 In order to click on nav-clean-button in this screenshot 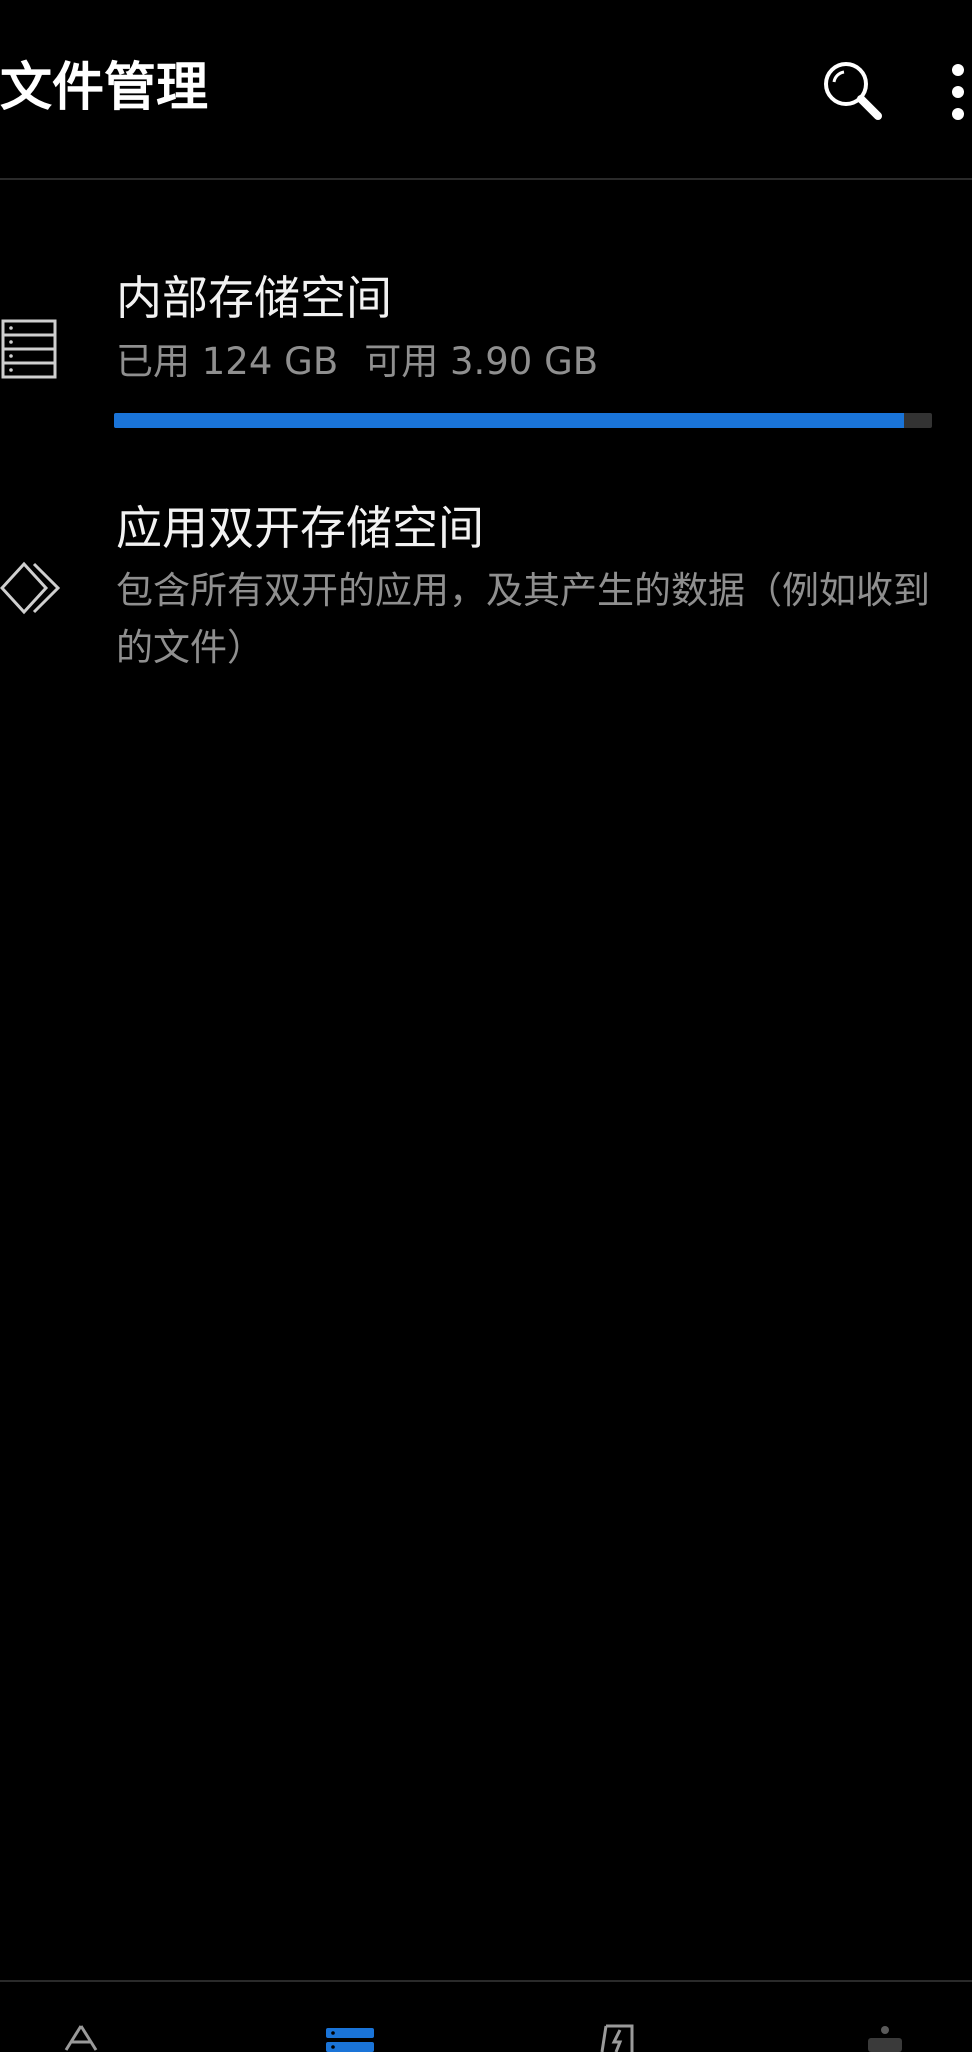, I will do `click(619, 2037)`.